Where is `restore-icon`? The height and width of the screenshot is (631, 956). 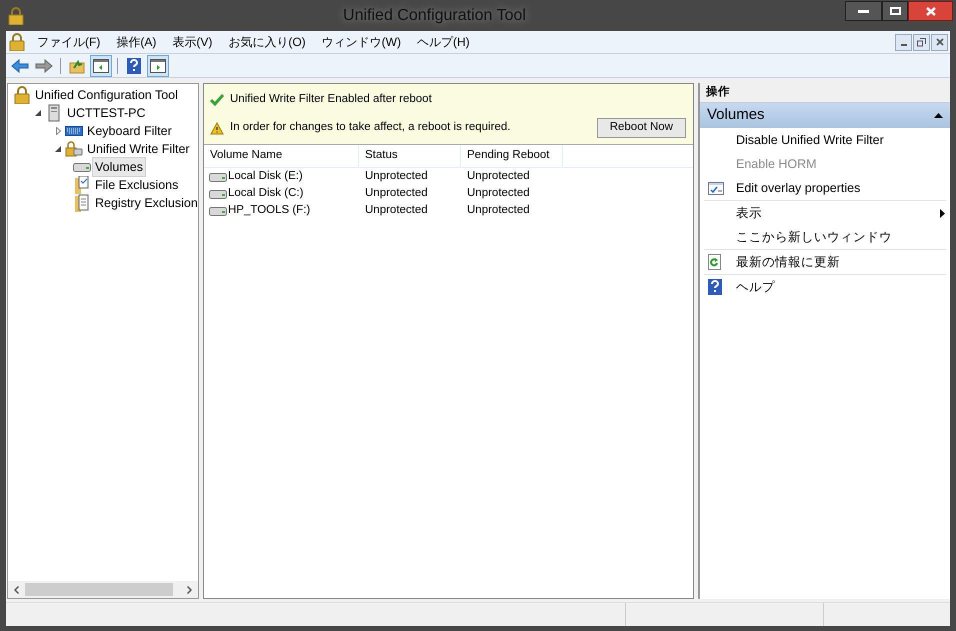
restore-icon is located at coordinates (921, 42).